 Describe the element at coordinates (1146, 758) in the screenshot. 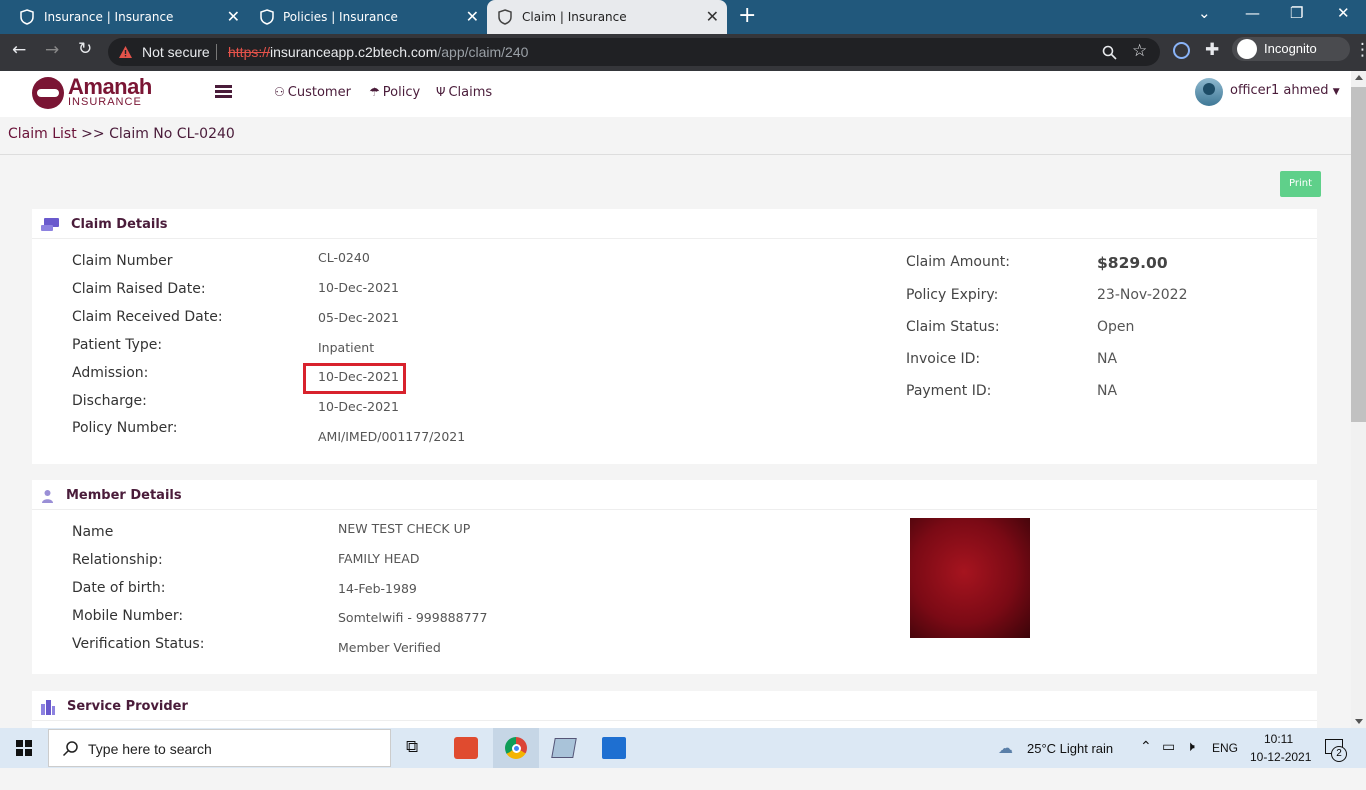

I see `chevron-up-icon: ⌃` at that location.